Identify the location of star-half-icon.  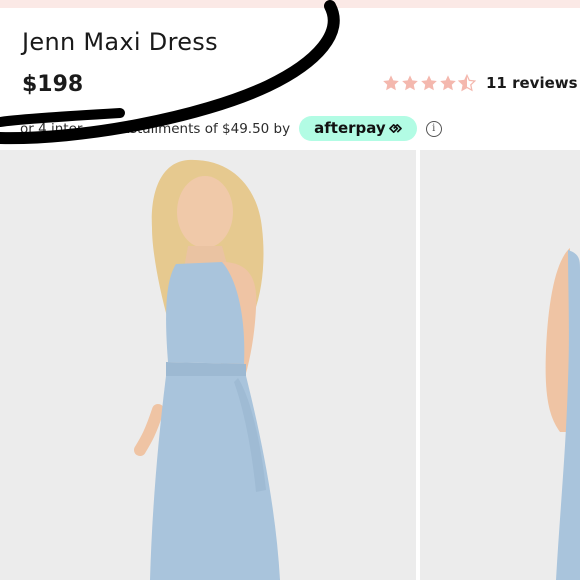
(467, 83).